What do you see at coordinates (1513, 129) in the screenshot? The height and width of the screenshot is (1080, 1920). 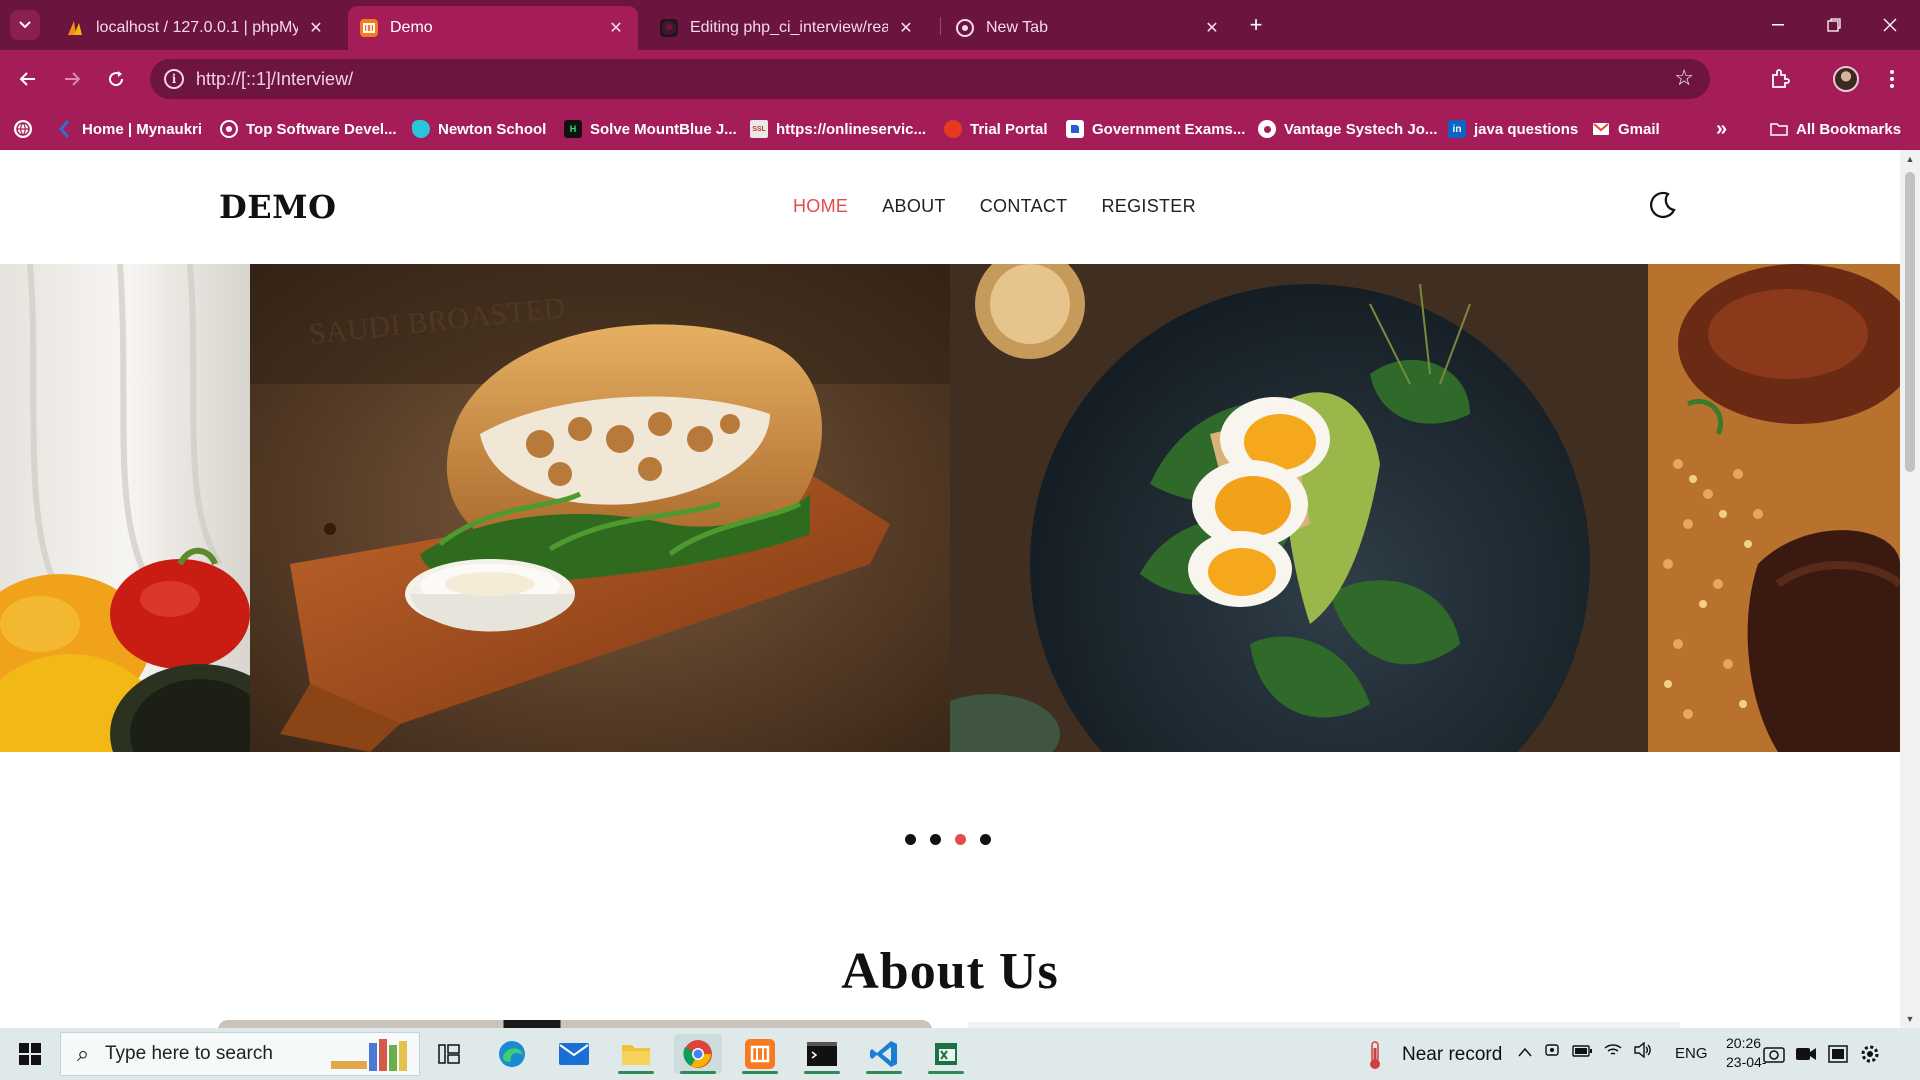 I see `bookmark-item: in java questions` at bounding box center [1513, 129].